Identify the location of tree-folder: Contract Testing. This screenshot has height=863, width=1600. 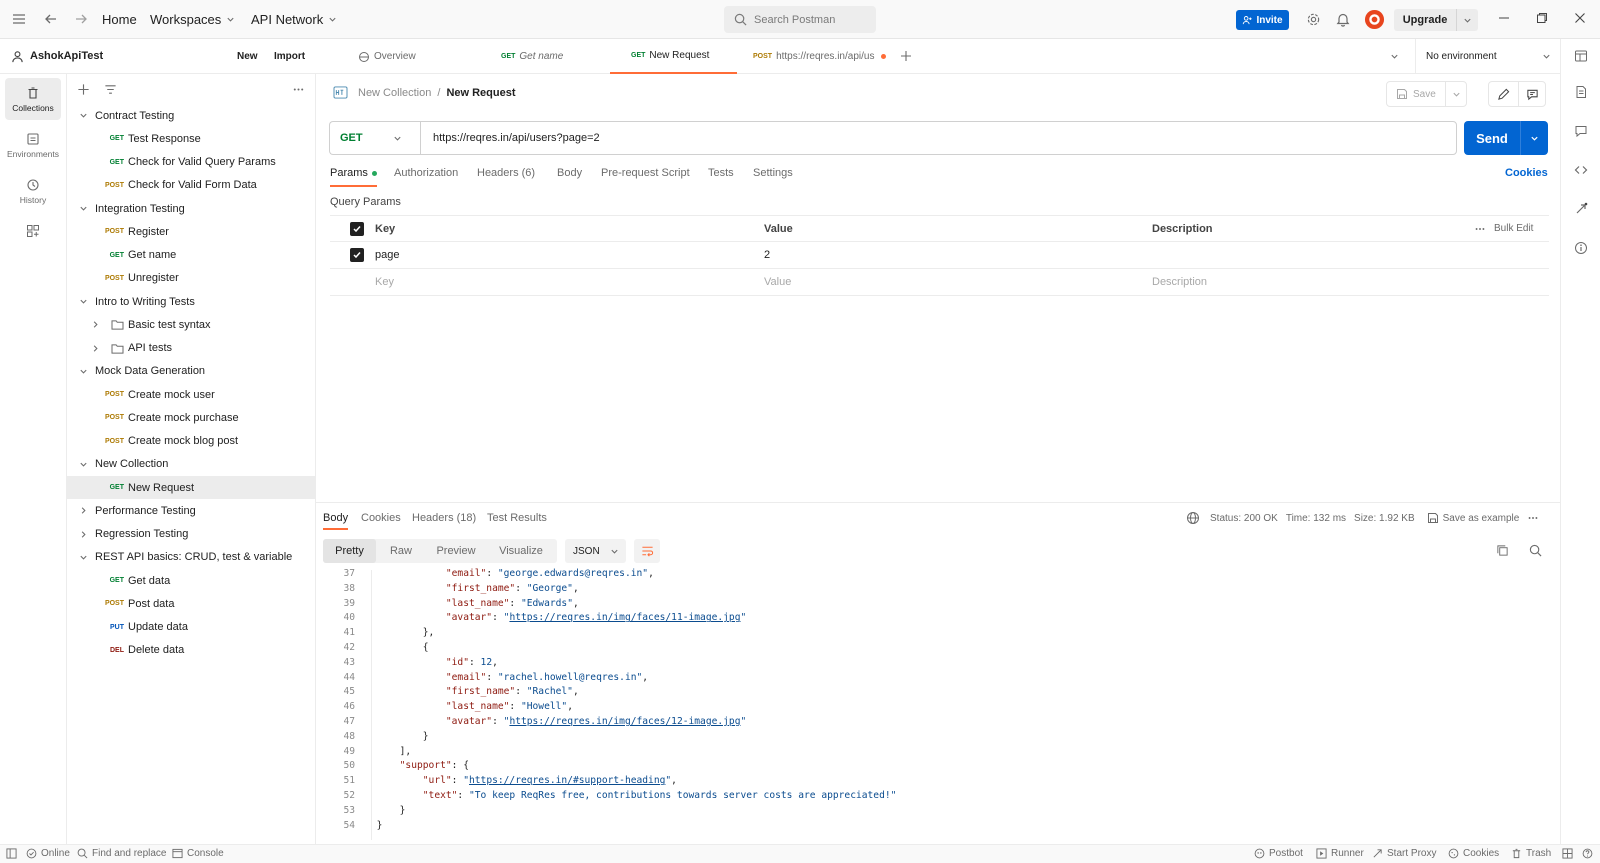
(191, 115).